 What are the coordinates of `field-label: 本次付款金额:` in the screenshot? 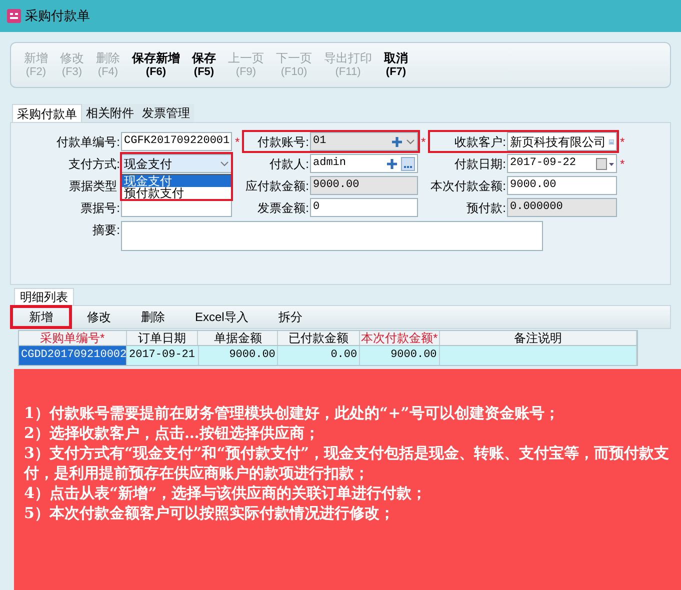 It's located at (468, 186).